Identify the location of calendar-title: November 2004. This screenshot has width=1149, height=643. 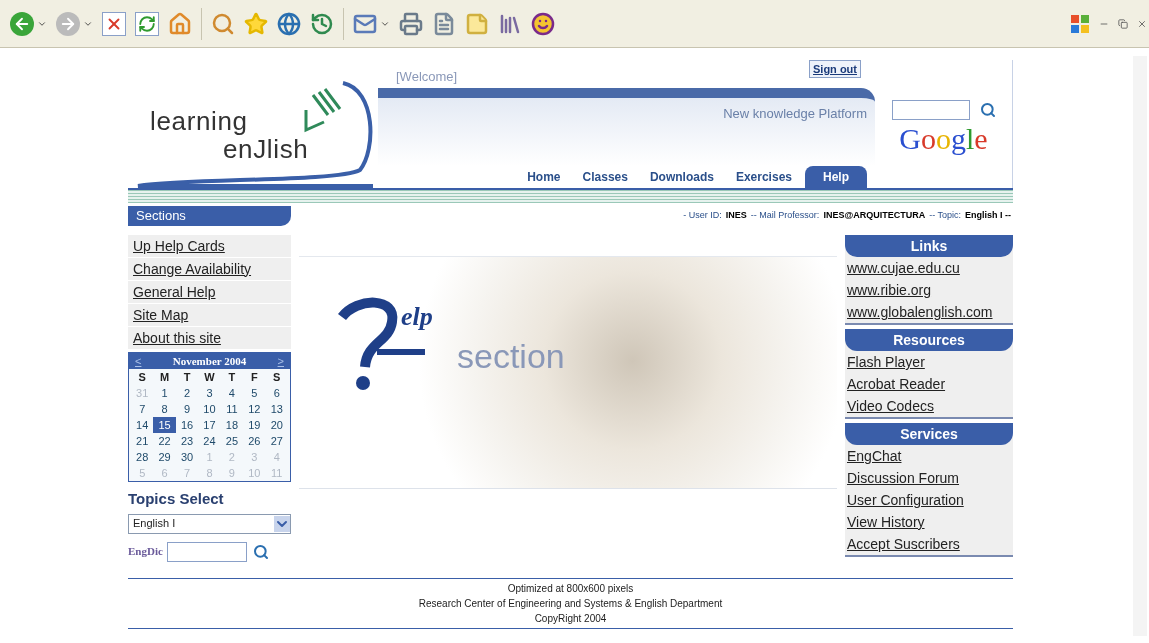
(209, 361).